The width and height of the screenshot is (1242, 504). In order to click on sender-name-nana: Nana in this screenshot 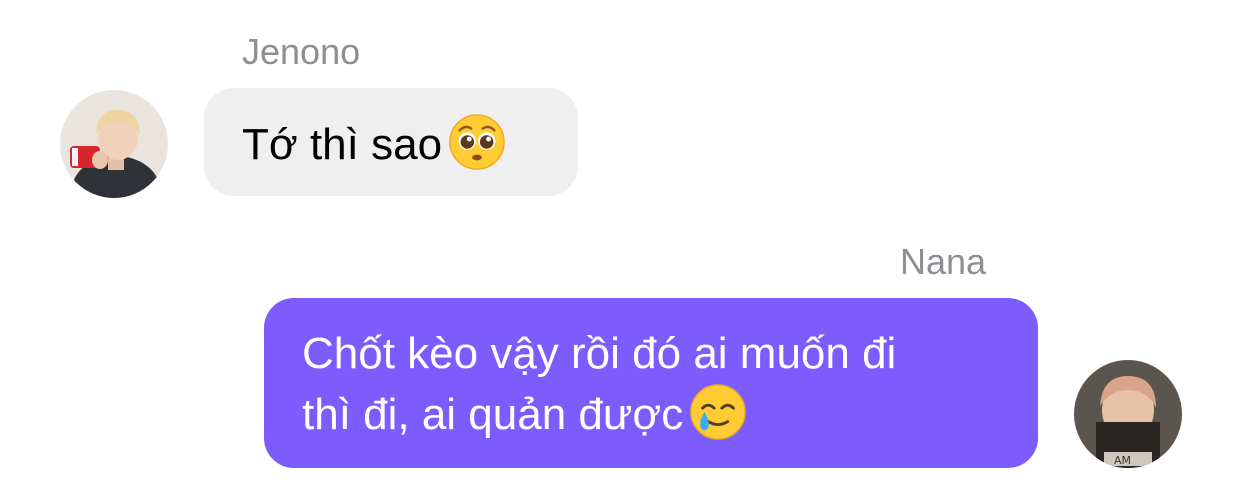, I will do `click(943, 261)`.